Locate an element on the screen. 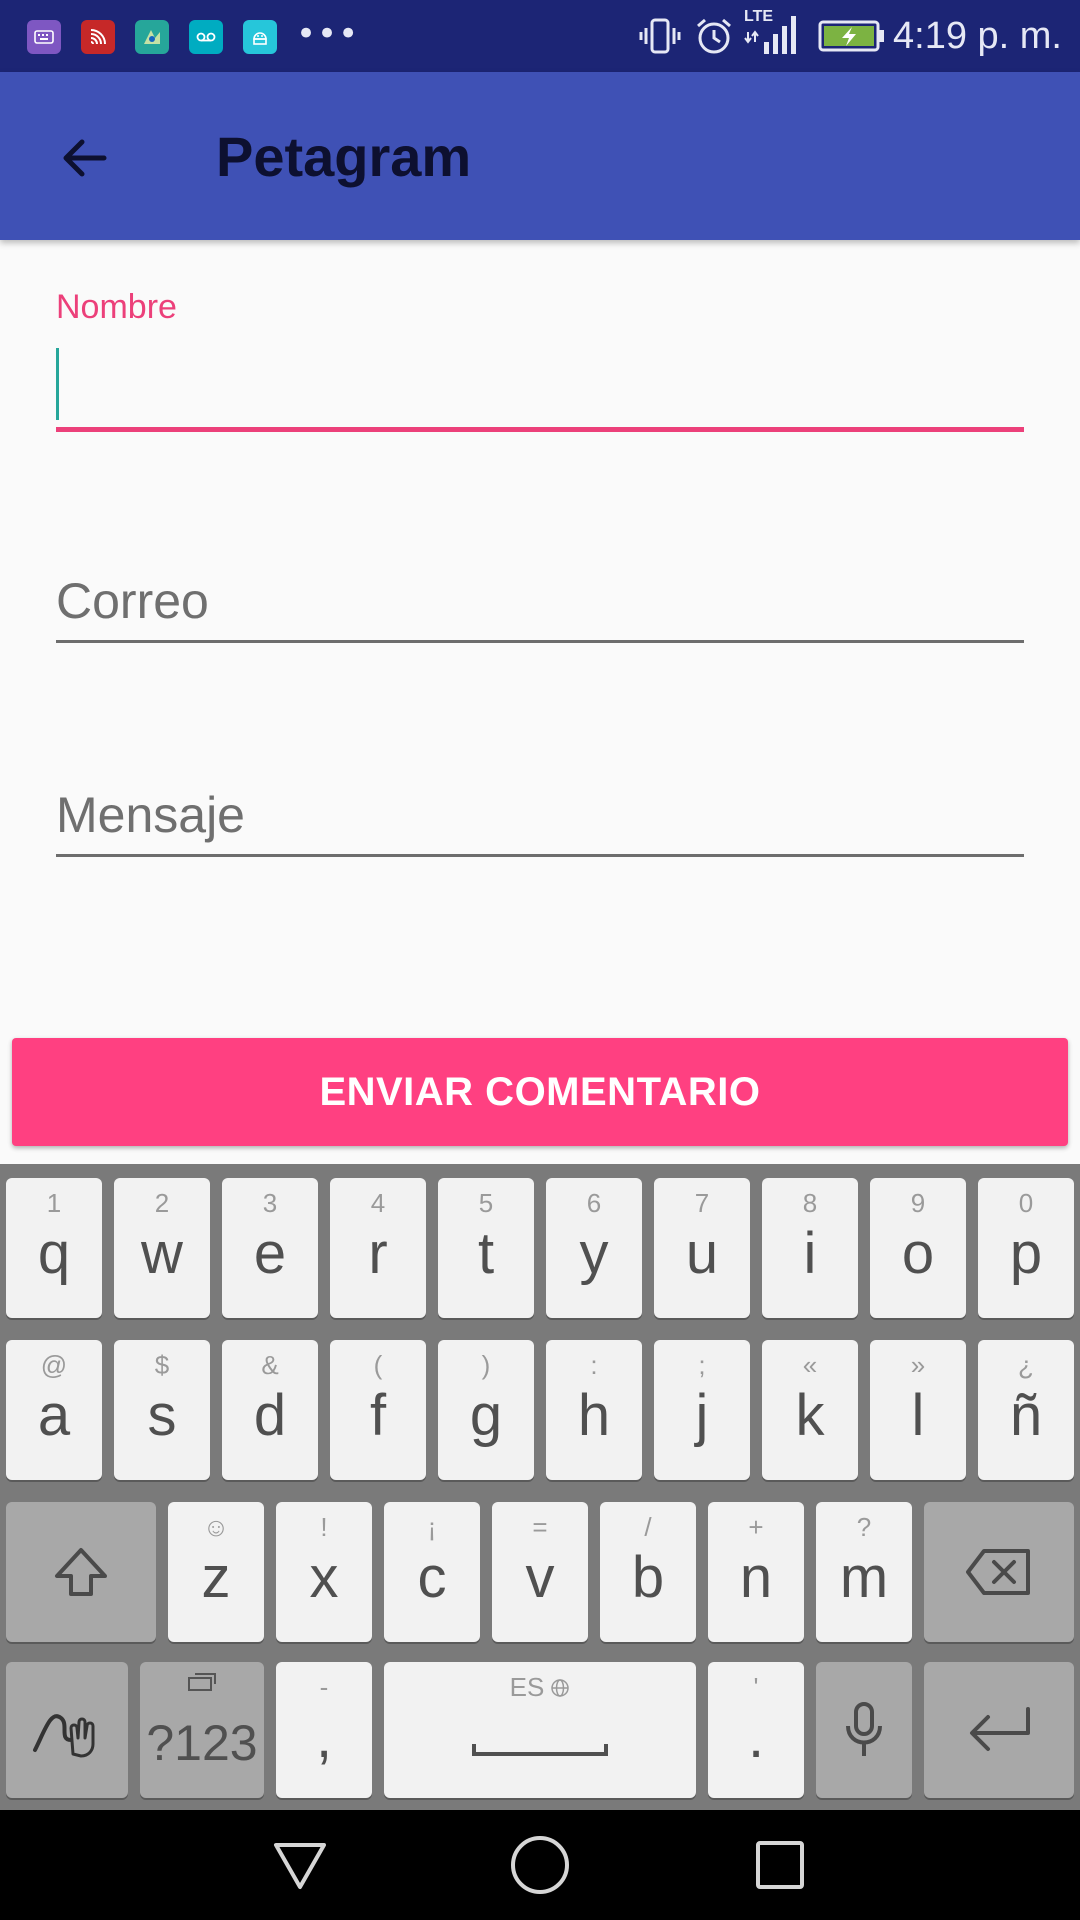 Image resolution: width=1080 pixels, height=1920 pixels. key-e: 3e is located at coordinates (270, 1248).